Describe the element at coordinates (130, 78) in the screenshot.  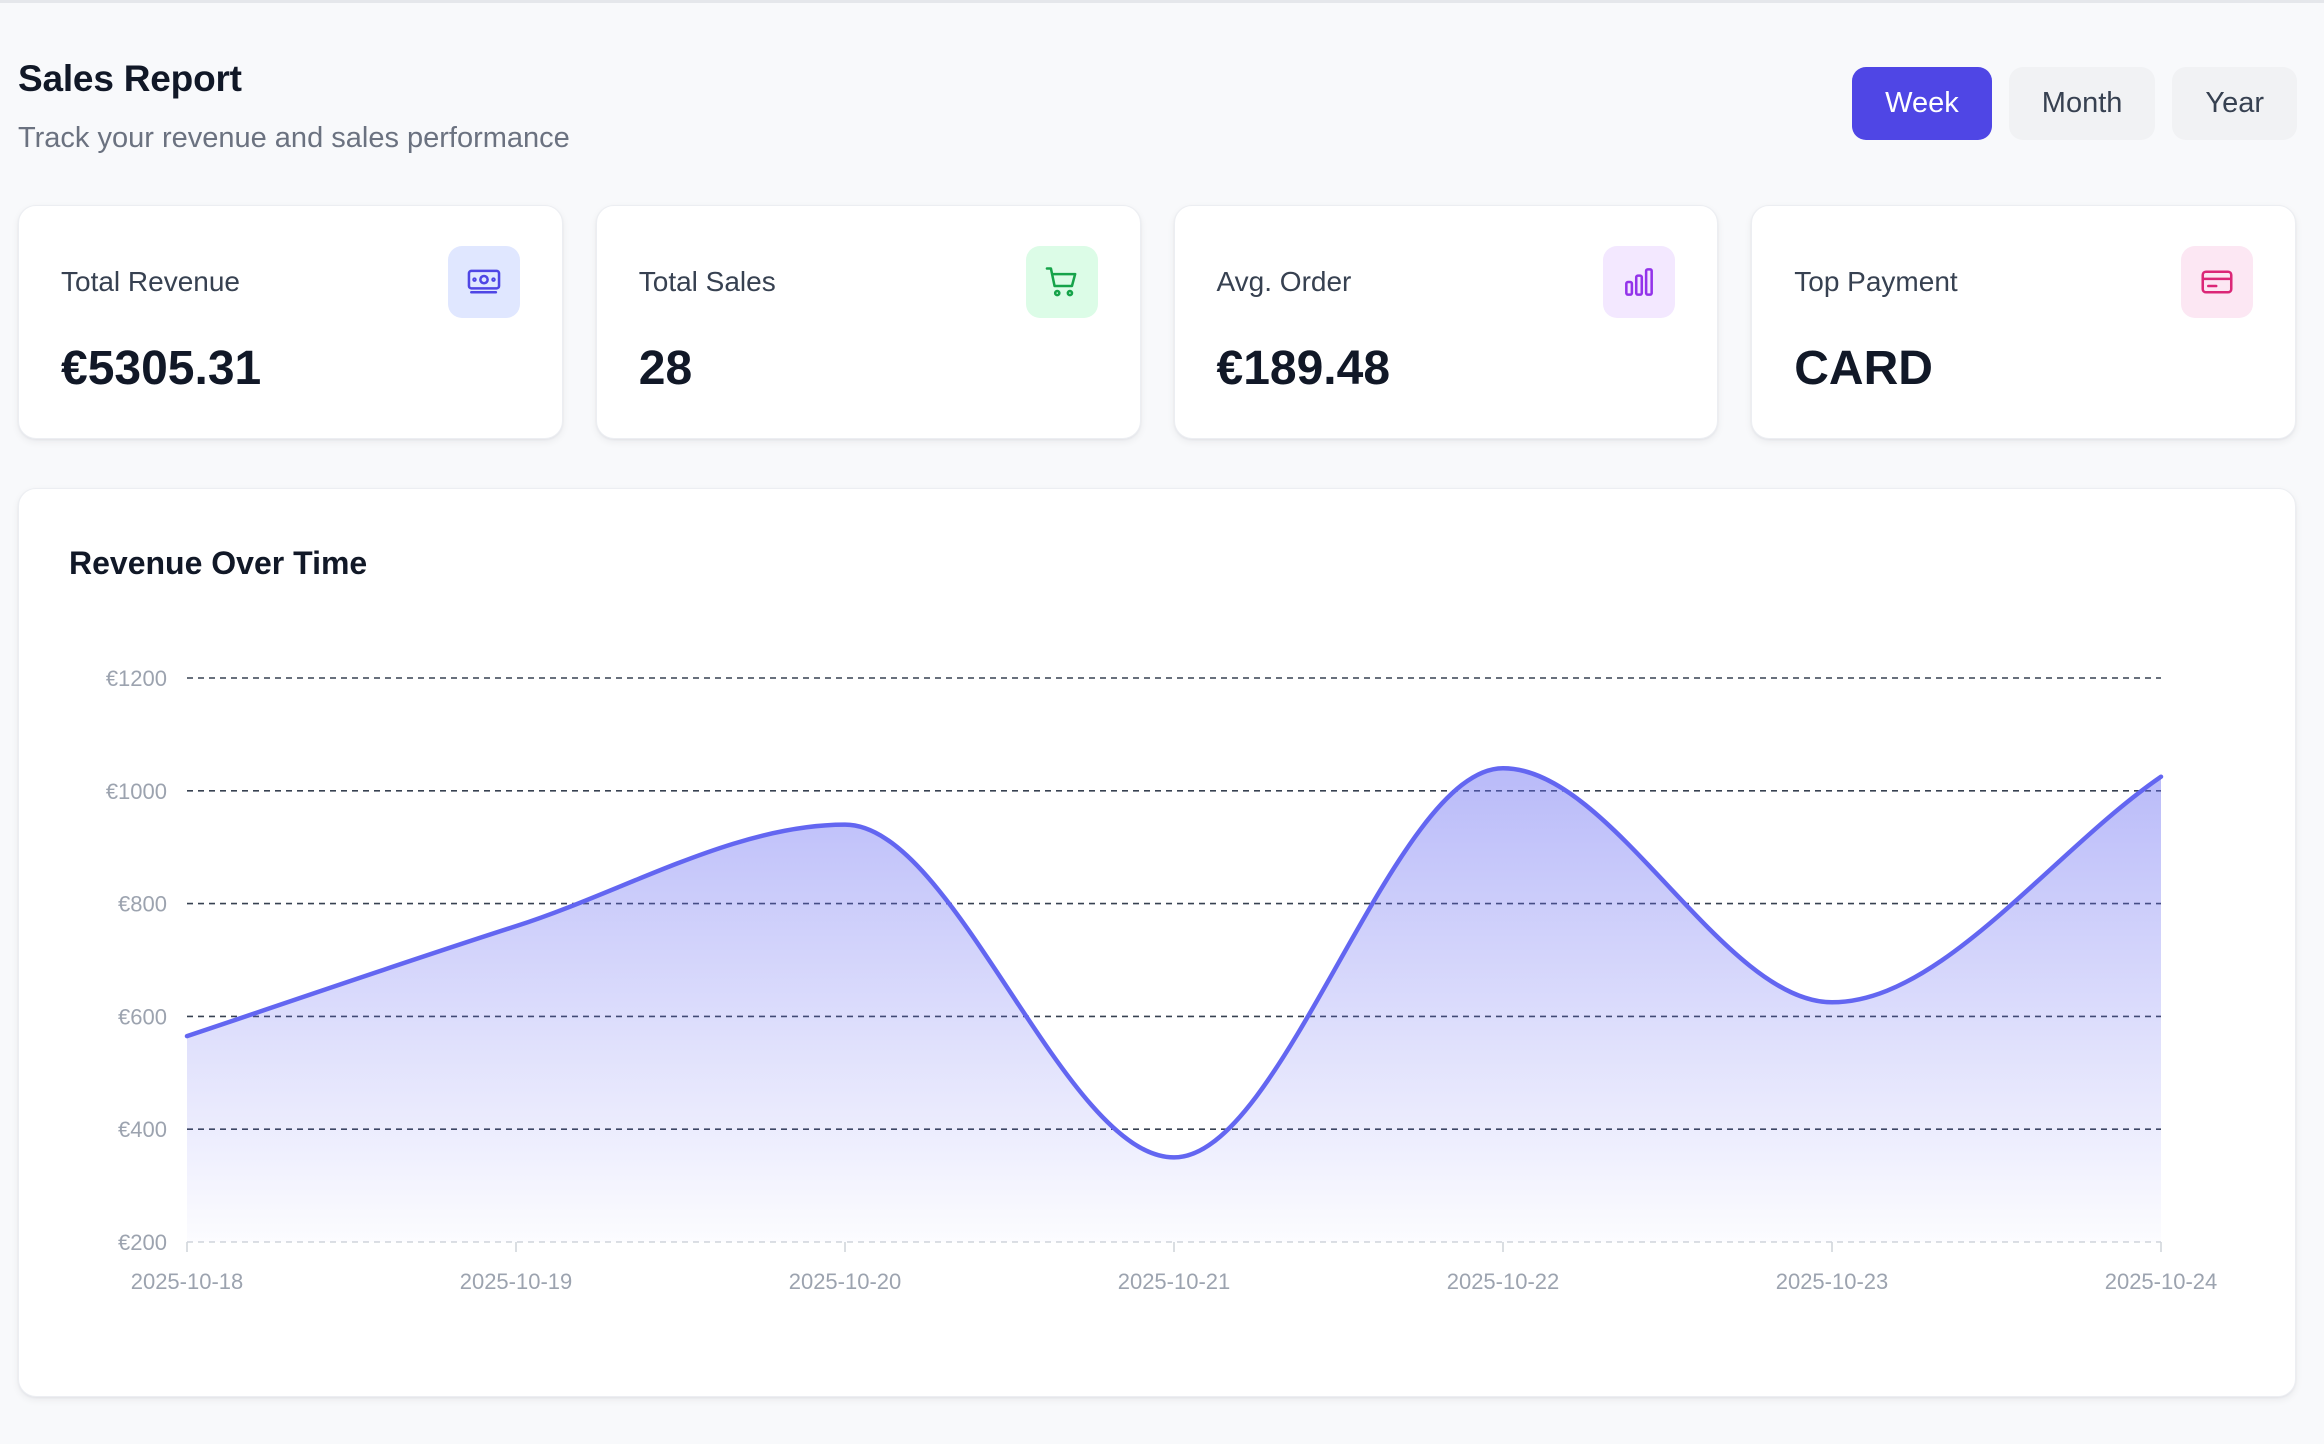
I see `page-title: Sales Report` at that location.